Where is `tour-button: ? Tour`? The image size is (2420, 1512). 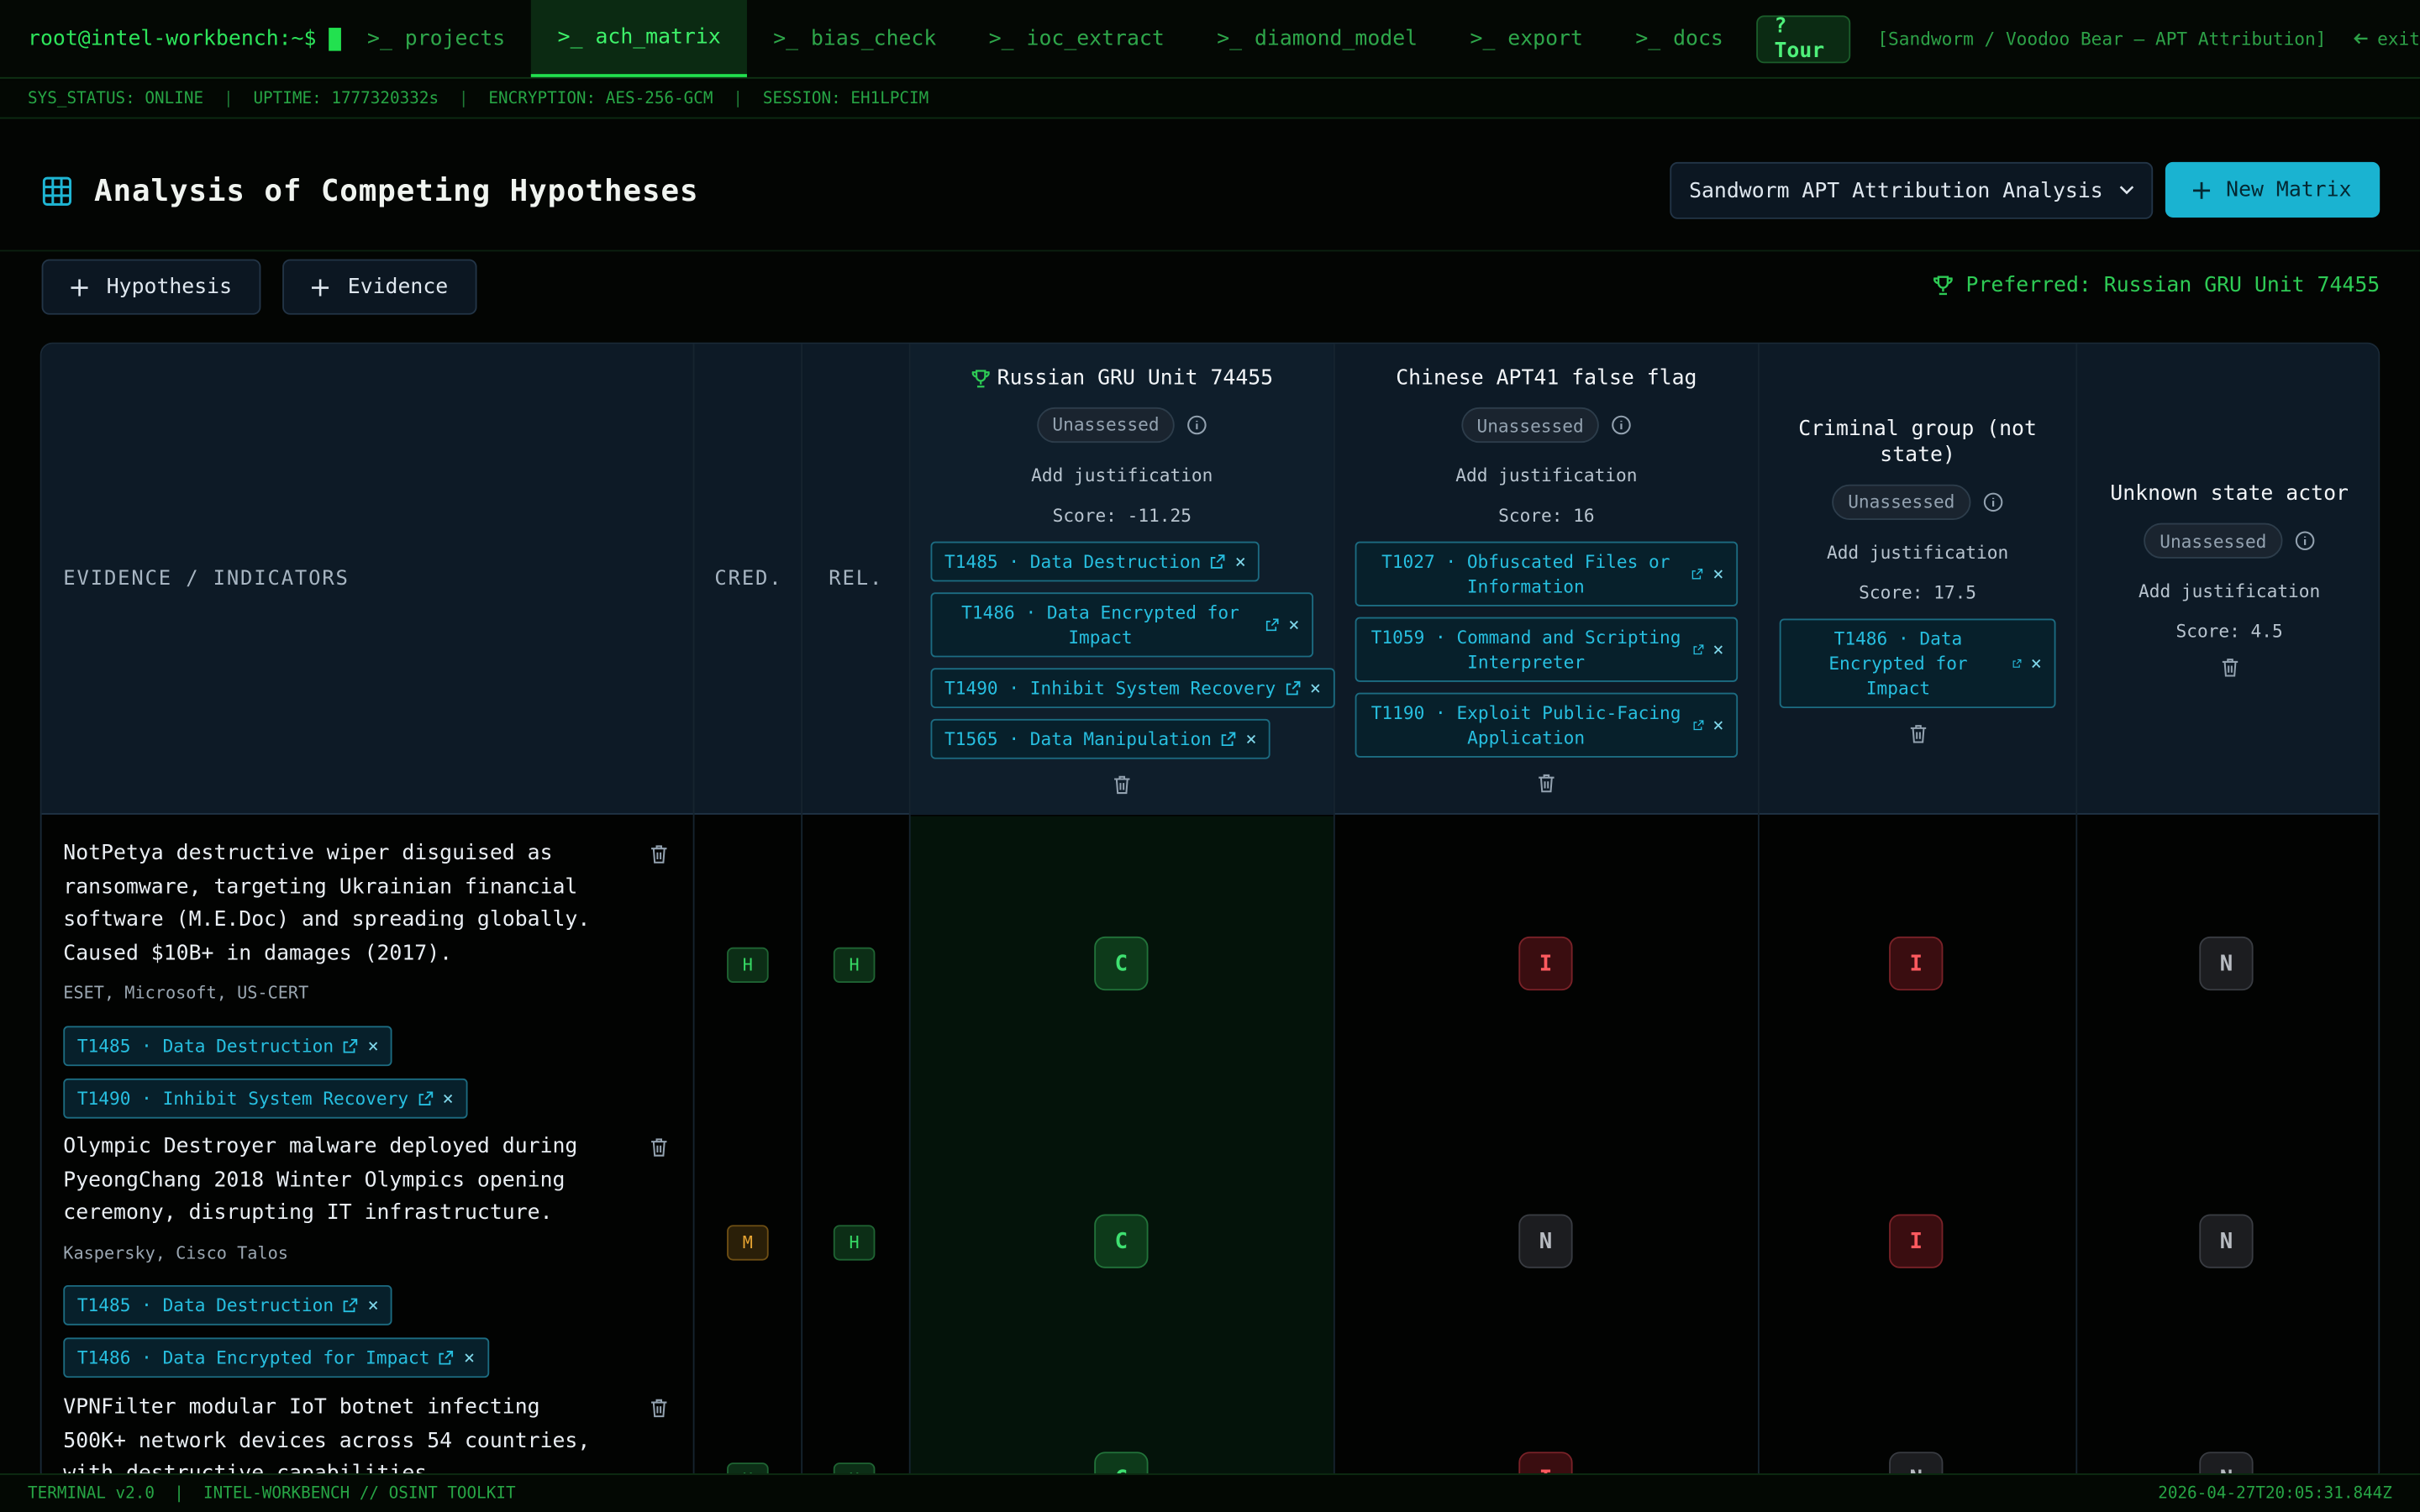
tour-button: ? Tour is located at coordinates (1802, 38).